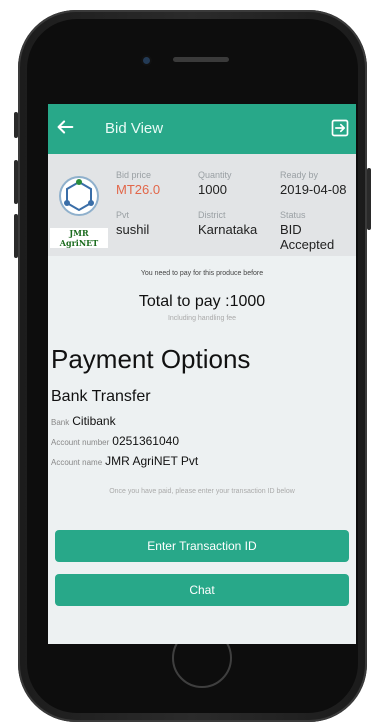 This screenshot has width=385, height=725. What do you see at coordinates (340, 128) in the screenshot?
I see `logout-icon` at bounding box center [340, 128].